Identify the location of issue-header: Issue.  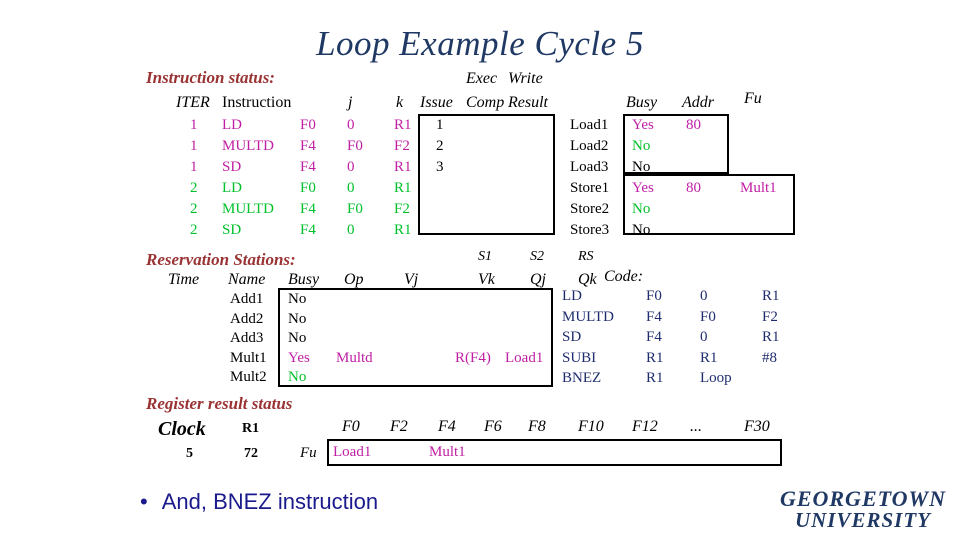
(436, 102).